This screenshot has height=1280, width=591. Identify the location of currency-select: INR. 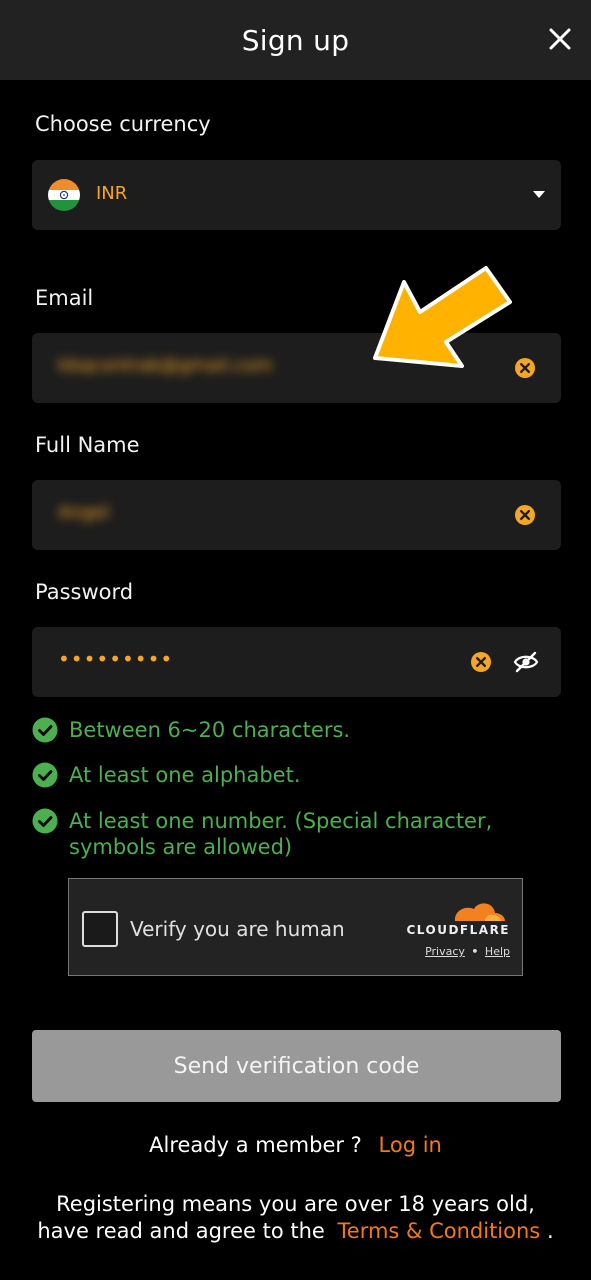
(296, 195).